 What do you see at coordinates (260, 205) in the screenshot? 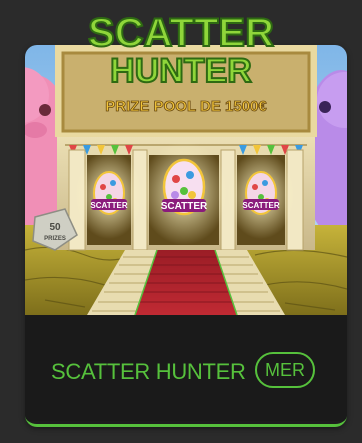
I see `egg-label-right: SCATTER` at bounding box center [260, 205].